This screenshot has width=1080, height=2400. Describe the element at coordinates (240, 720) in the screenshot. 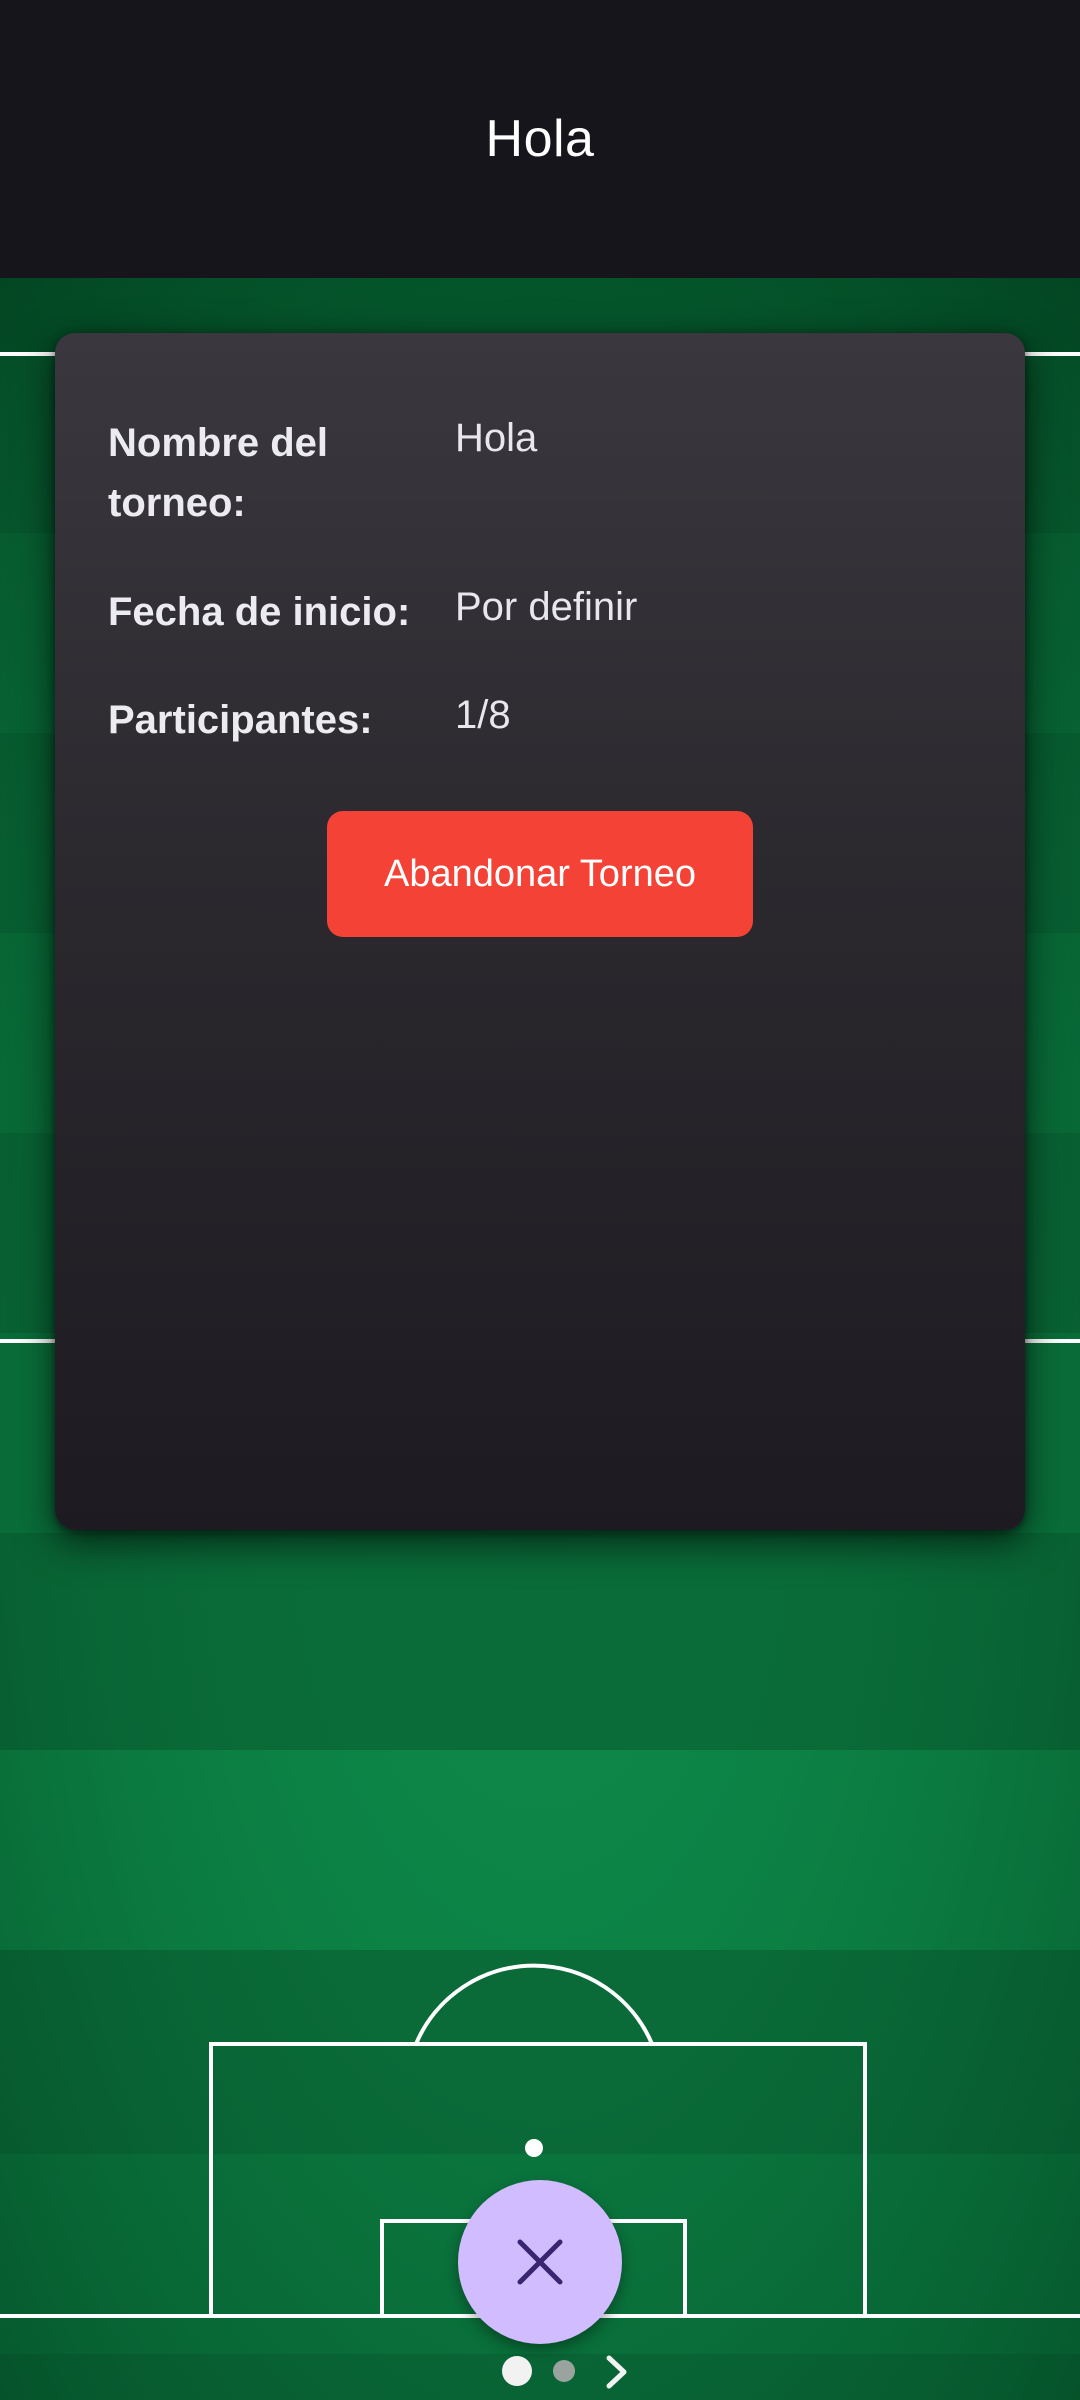

I see `participants-label: Participantes:` at that location.